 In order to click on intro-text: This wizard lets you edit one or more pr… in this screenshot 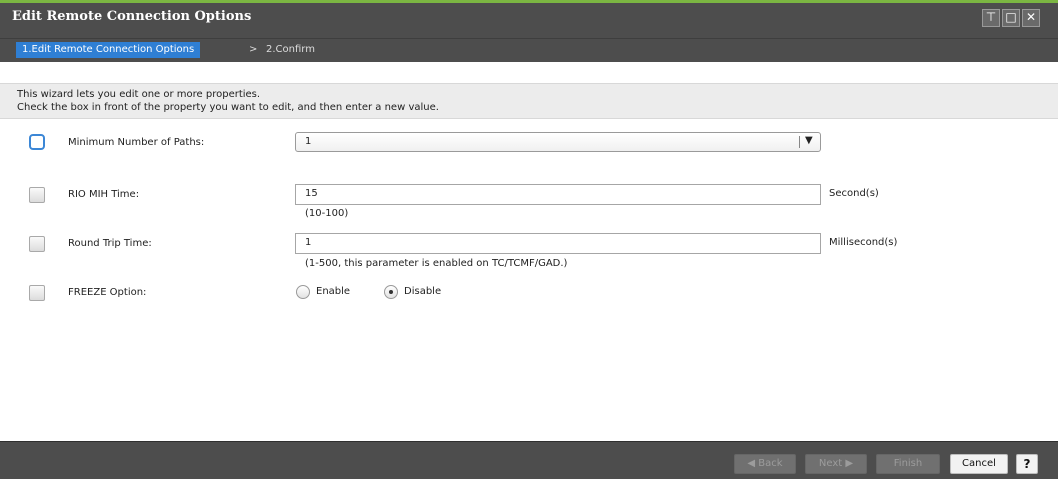, I will do `click(529, 101)`.